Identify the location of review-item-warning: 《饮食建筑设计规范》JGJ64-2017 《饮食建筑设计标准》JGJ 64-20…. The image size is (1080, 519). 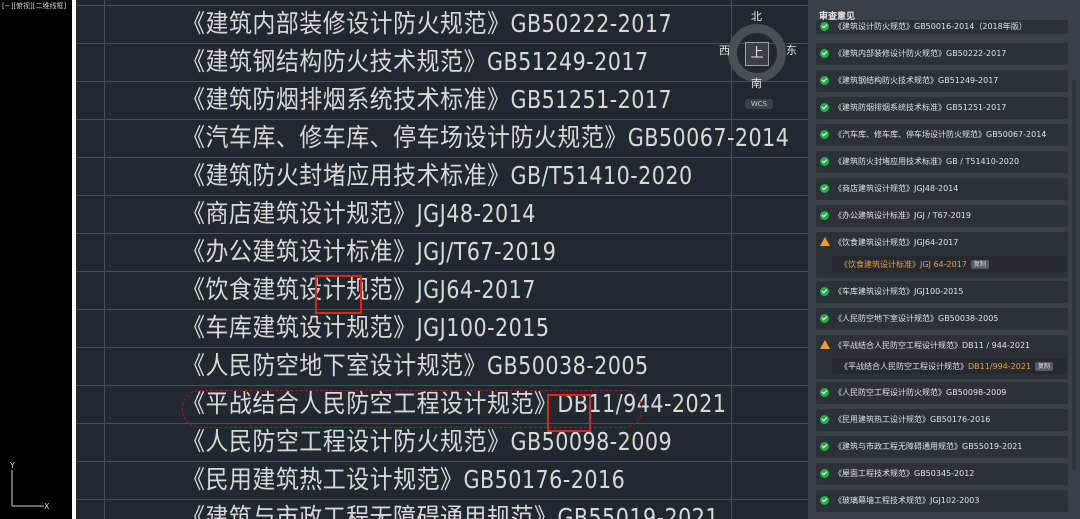
(942, 255).